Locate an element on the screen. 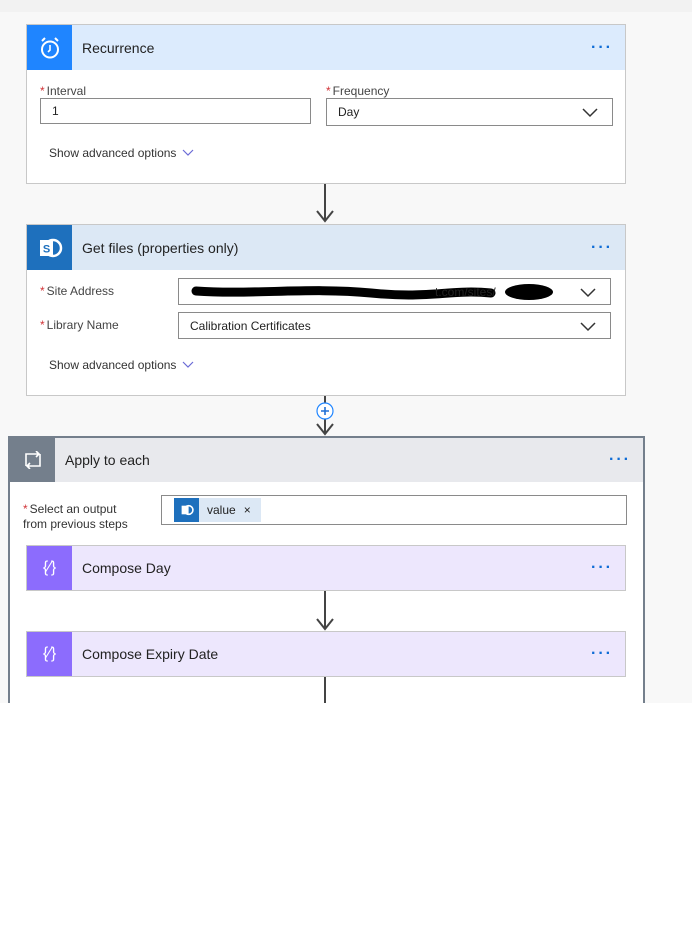 This screenshot has width=692, height=935. value-token: value × is located at coordinates (217, 510).